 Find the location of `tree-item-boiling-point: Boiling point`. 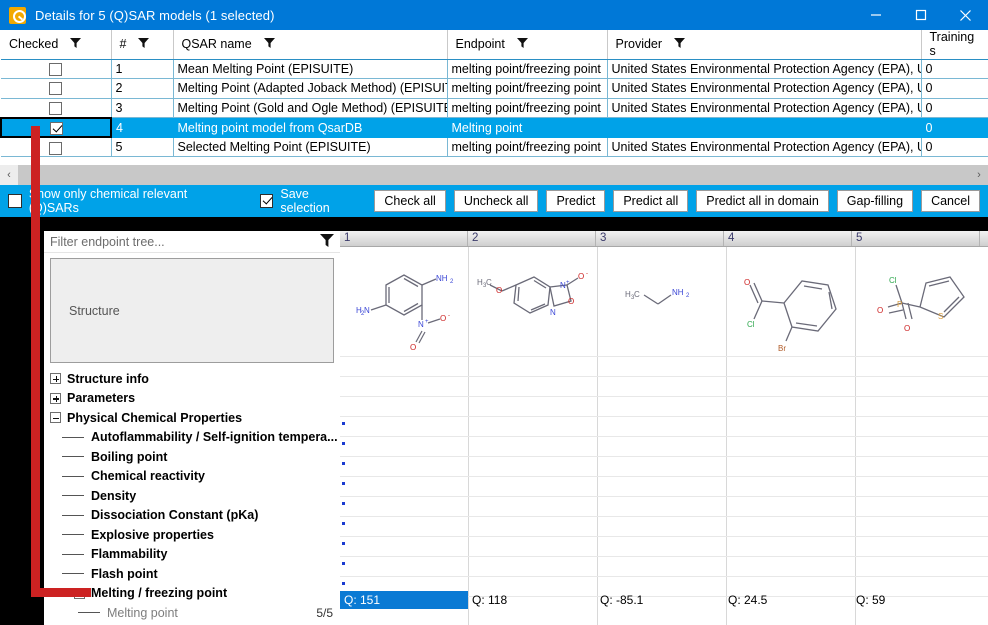

tree-item-boiling-point: Boiling point is located at coordinates (195, 457).